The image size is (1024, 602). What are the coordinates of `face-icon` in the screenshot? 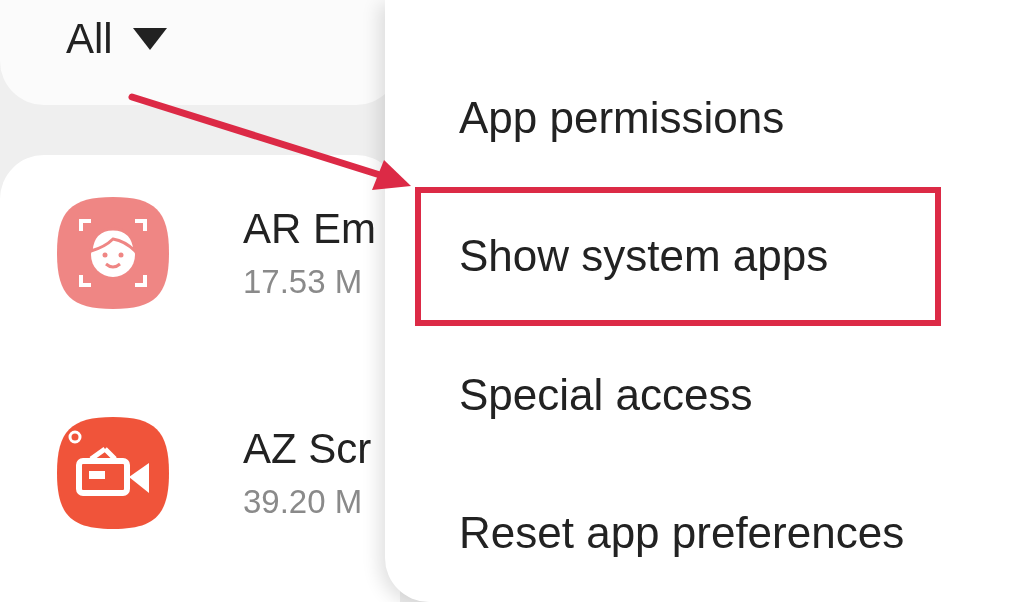 It's located at (113, 253).